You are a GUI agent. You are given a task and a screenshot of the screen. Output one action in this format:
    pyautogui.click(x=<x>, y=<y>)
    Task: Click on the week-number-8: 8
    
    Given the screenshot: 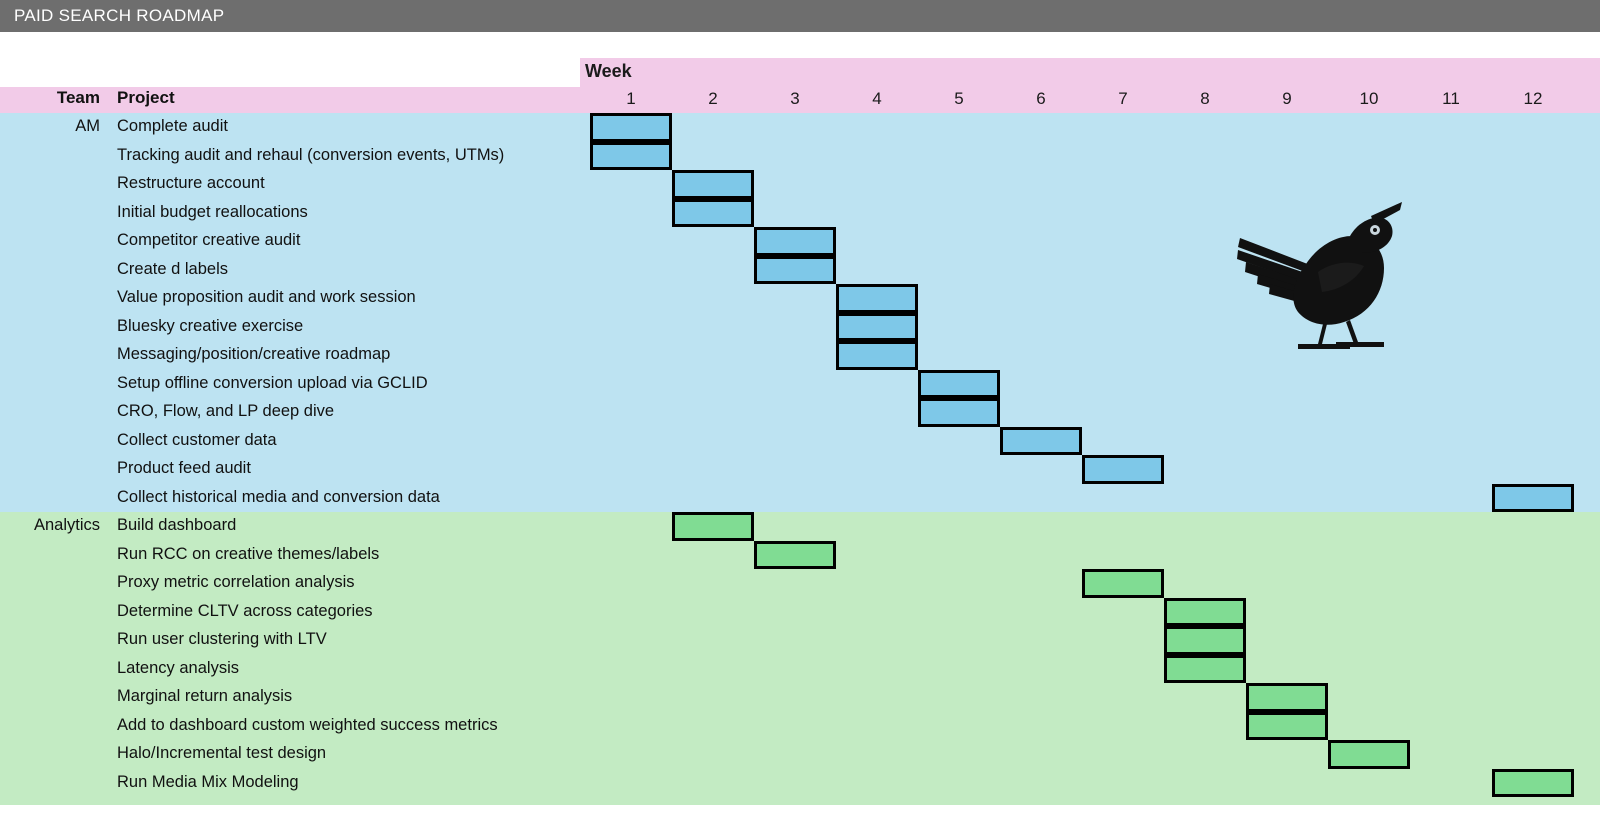 What is the action you would take?
    pyautogui.click(x=1205, y=98)
    